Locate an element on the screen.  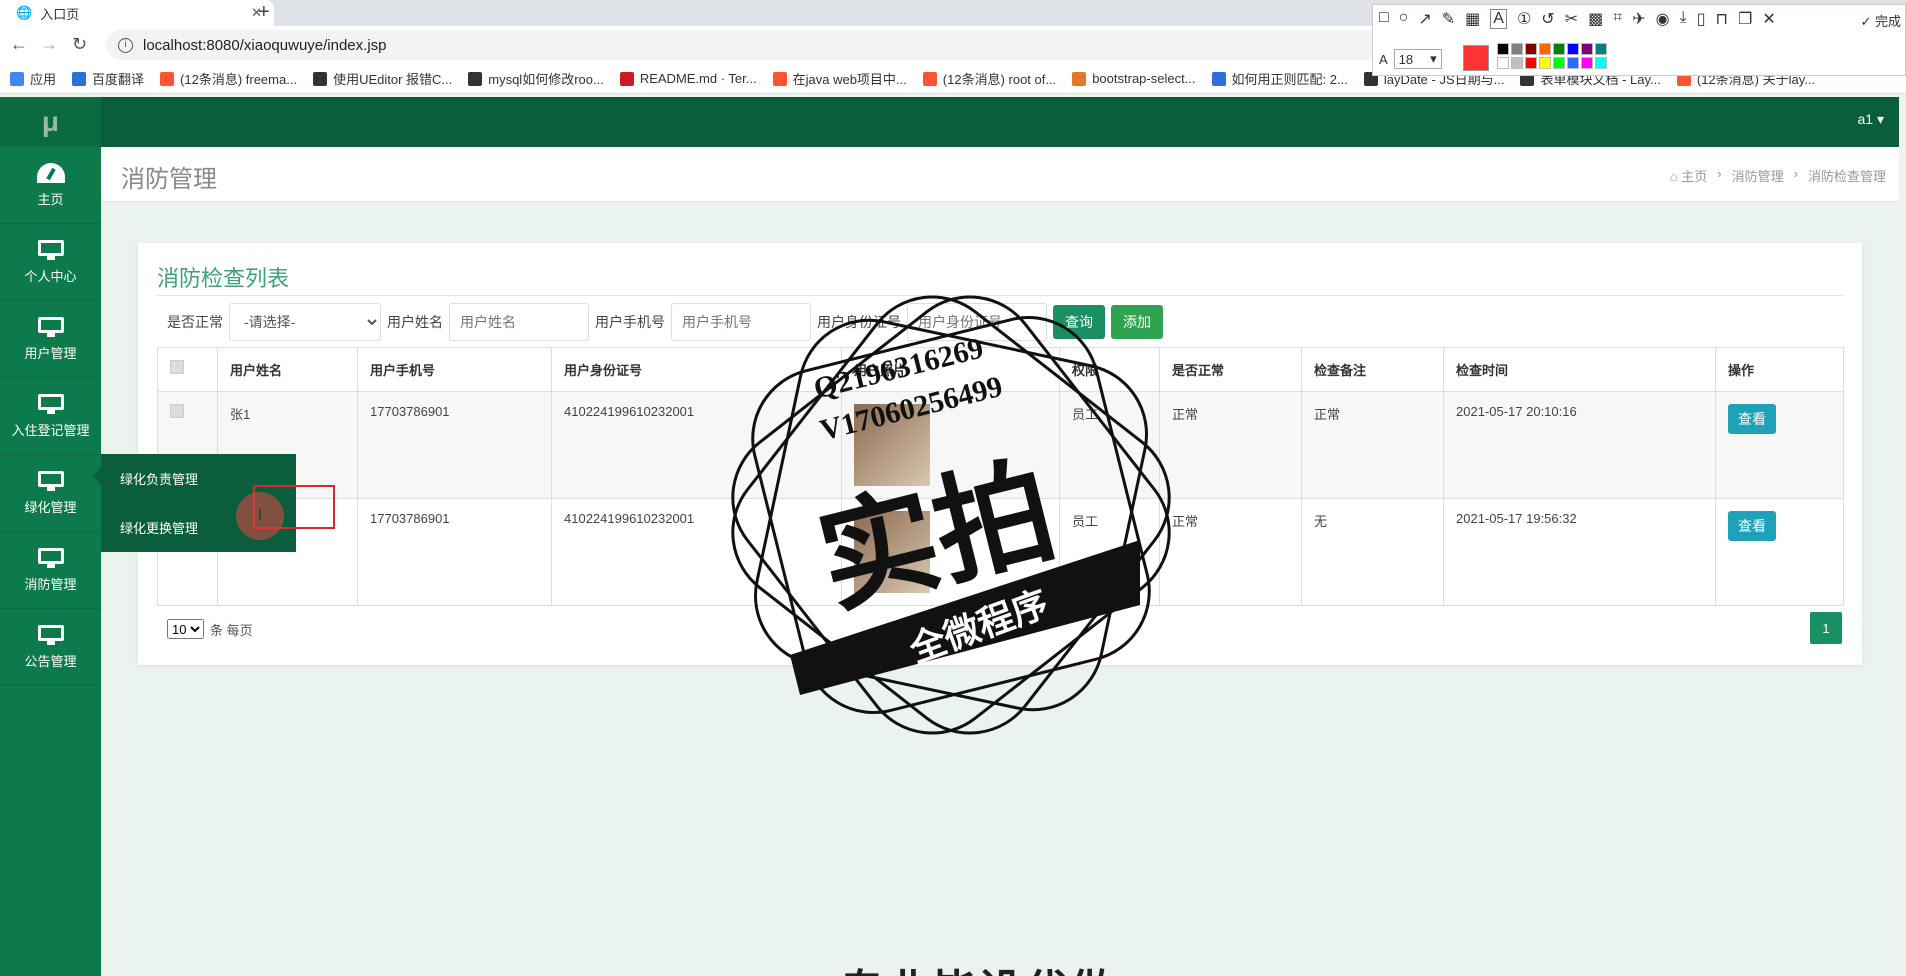
breadcrumb-home: ⌂ 主页 is located at coordinates (1689, 175).